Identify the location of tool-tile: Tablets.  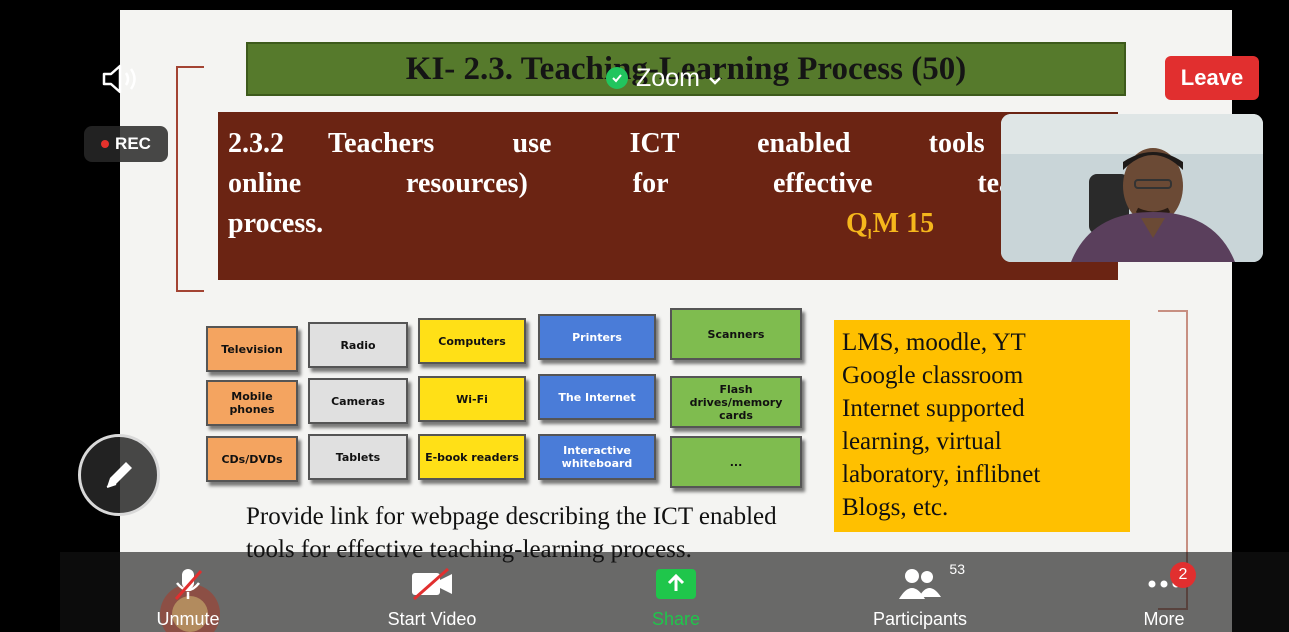
(358, 457).